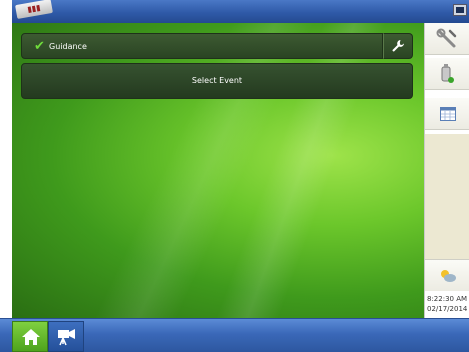 This screenshot has width=469, height=352. Describe the element at coordinates (234, 335) in the screenshot. I see `bottom-bar` at that location.